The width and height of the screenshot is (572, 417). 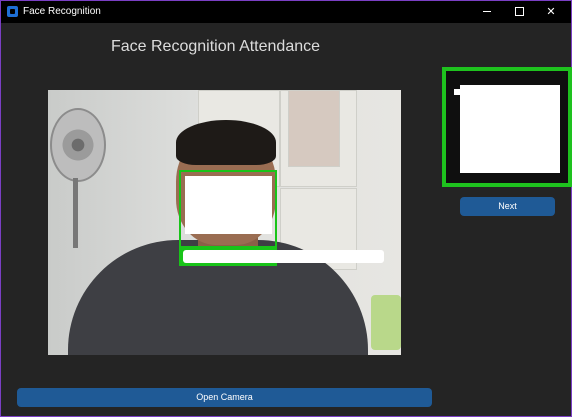 I want to click on minimize-icon, so click(x=487, y=11).